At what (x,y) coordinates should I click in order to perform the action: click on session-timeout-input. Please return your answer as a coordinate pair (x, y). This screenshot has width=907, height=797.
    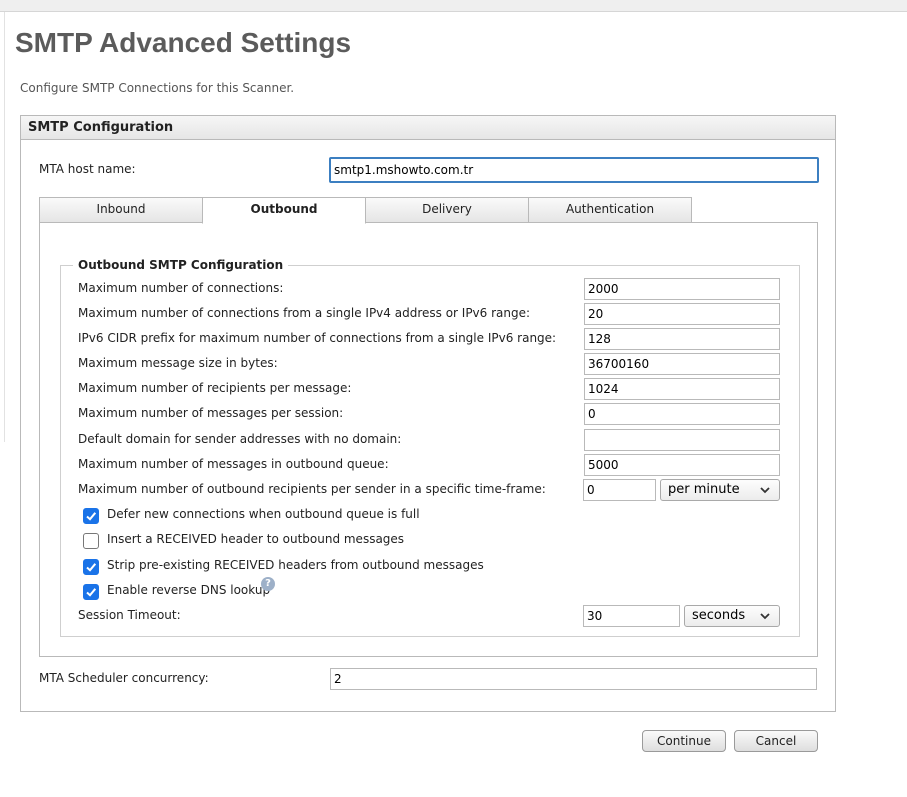
    Looking at the image, I should click on (631, 616).